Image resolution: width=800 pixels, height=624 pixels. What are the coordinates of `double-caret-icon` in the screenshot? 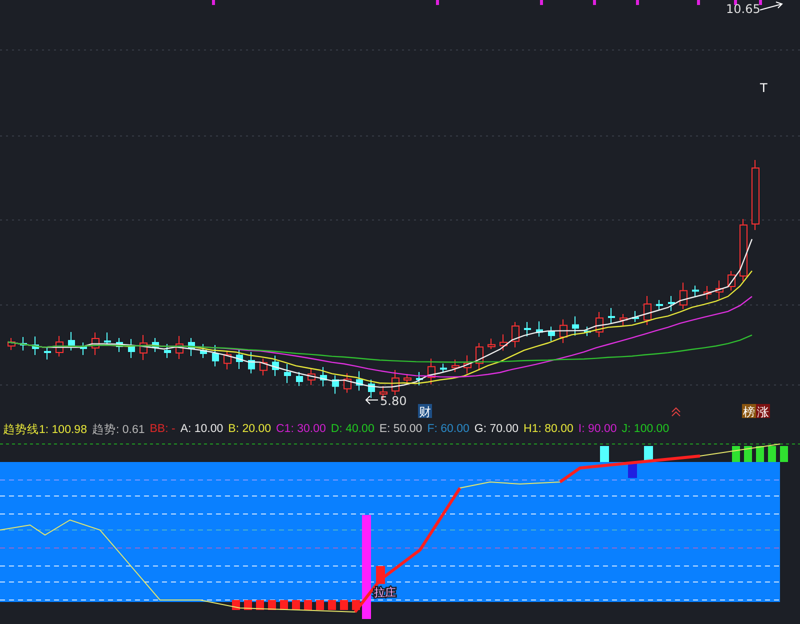 It's located at (676, 411).